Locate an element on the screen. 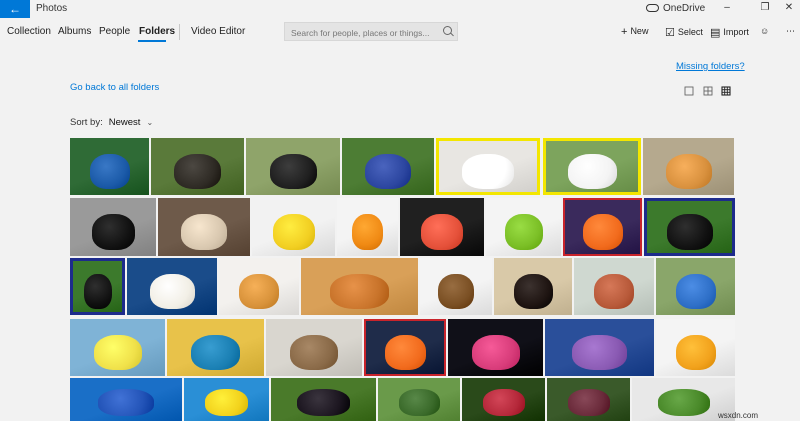  photo-tile-tangerines is located at coordinates (367, 227).